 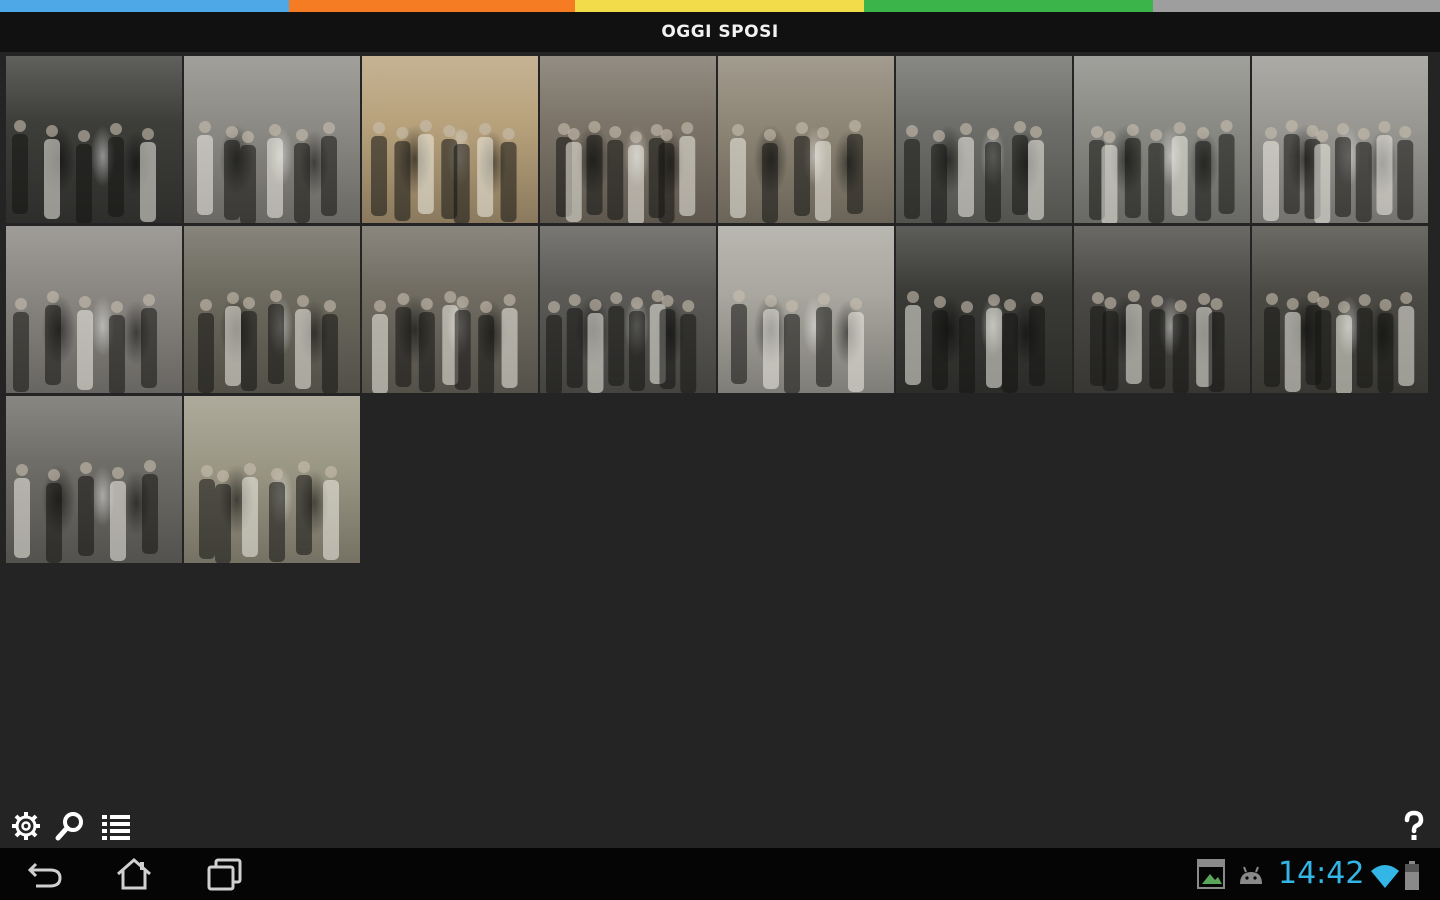 I want to click on gallery-notification-icon, so click(x=1211, y=876).